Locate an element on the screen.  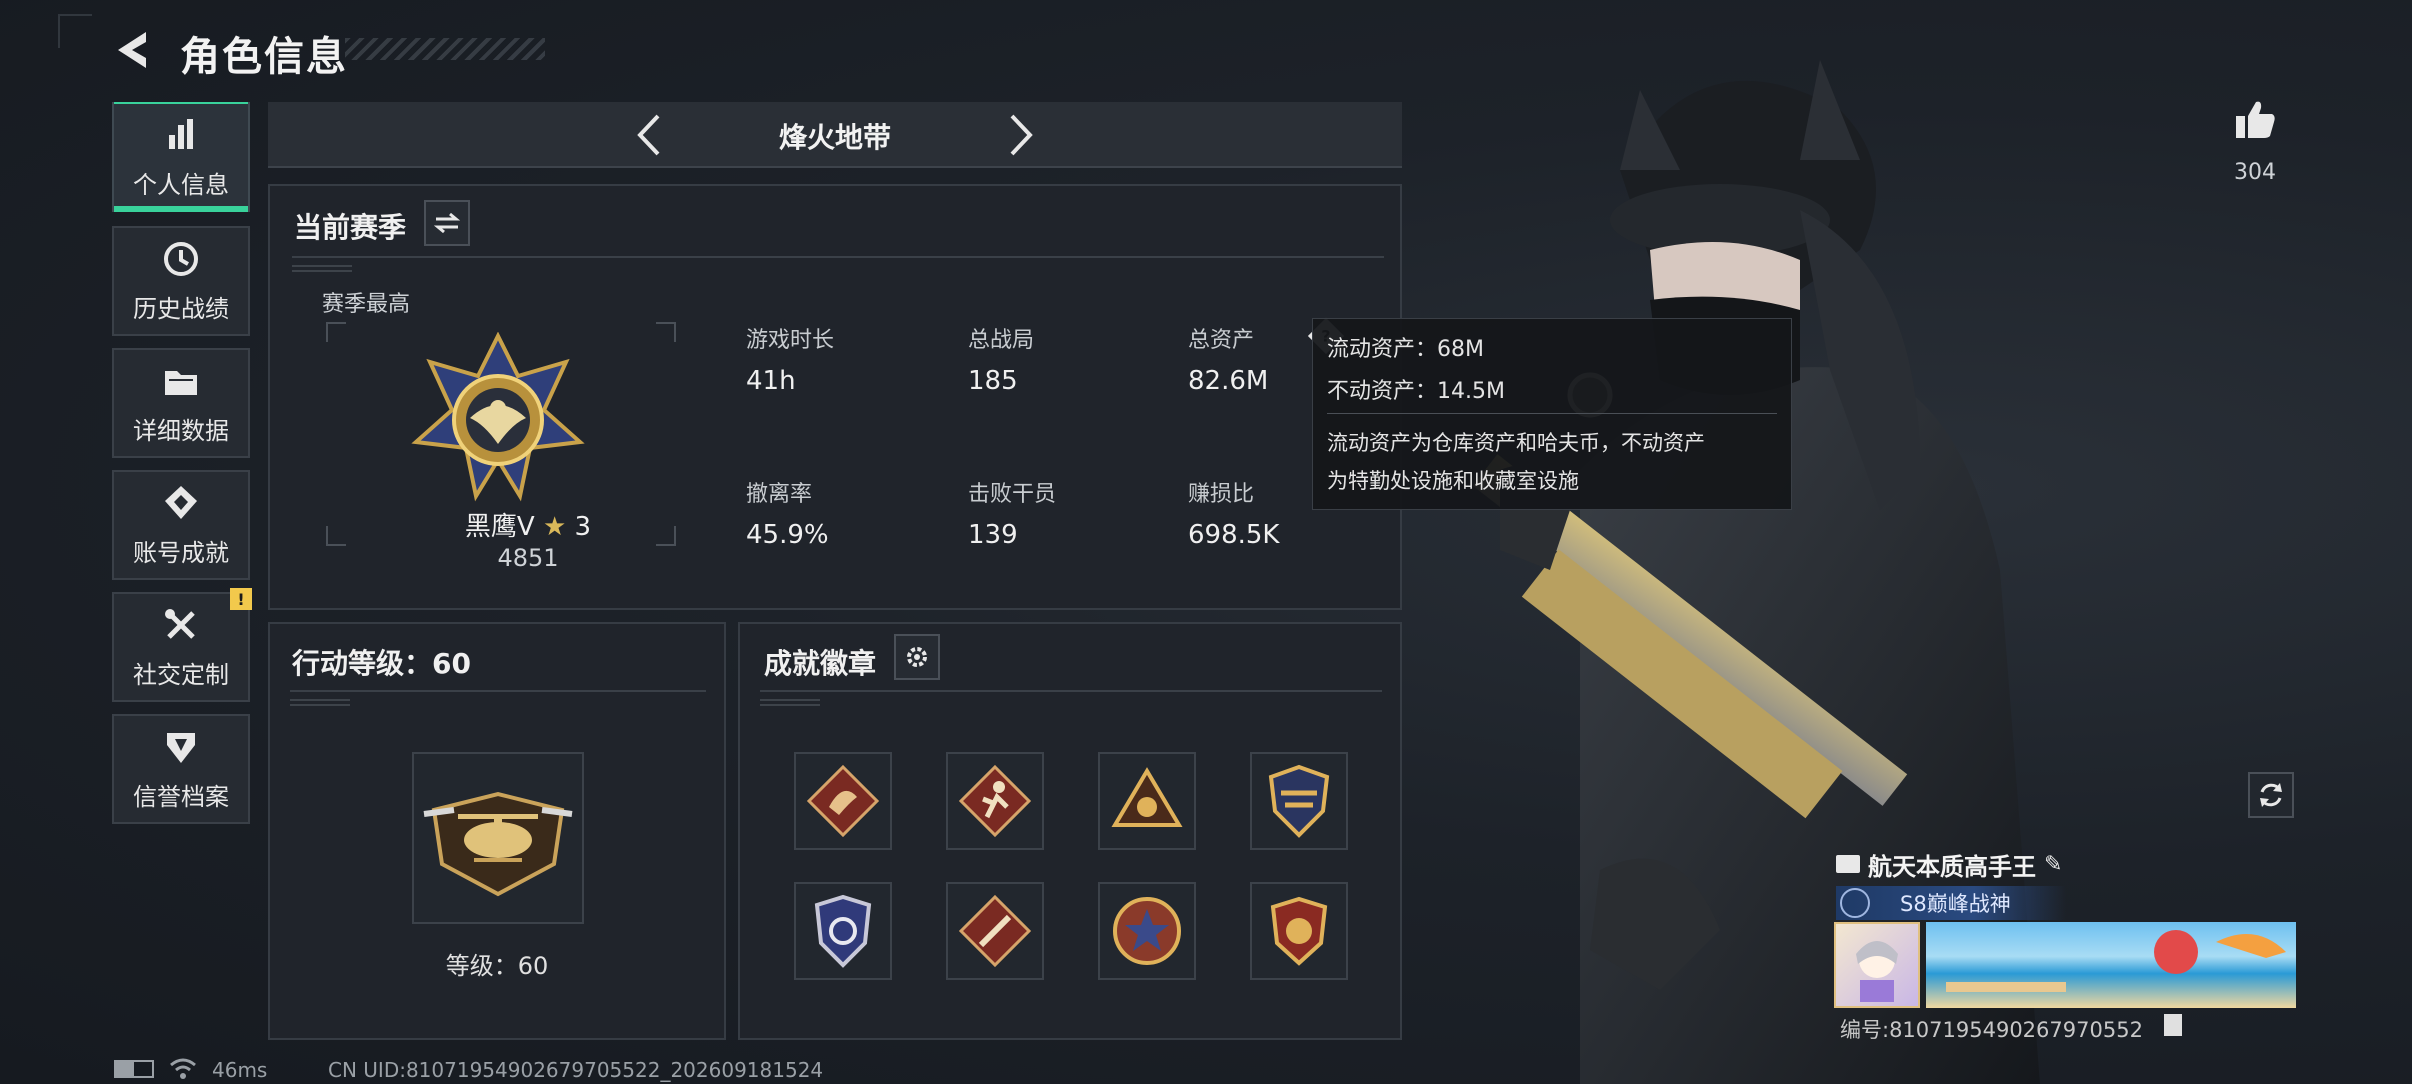
stat-label: 赚损比 is located at coordinates (1221, 494).